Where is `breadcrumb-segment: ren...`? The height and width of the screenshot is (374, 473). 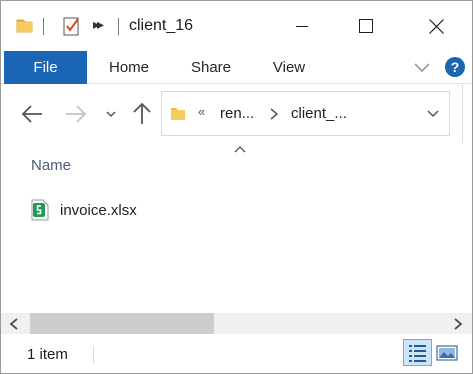 breadcrumb-segment: ren... is located at coordinates (237, 113).